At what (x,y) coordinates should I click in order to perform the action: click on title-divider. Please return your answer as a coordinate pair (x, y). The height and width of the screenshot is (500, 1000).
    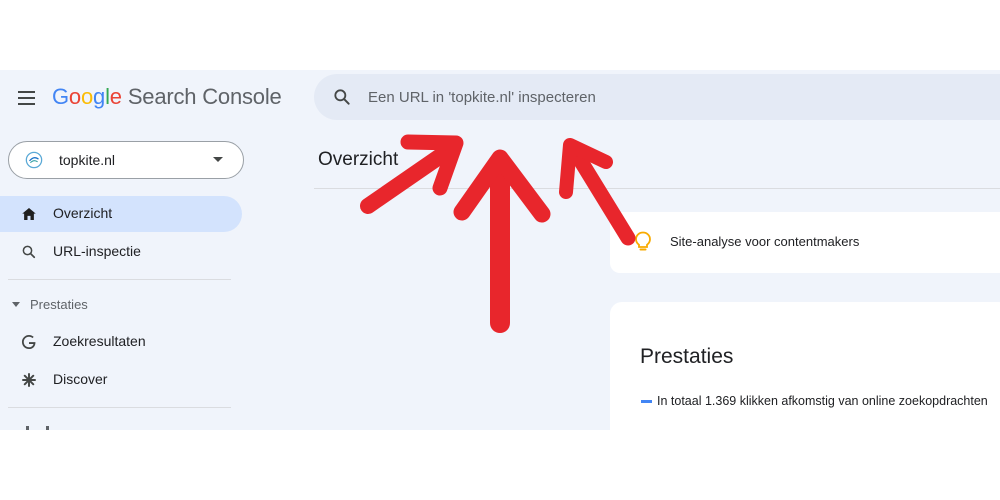
    Looking at the image, I should click on (657, 188).